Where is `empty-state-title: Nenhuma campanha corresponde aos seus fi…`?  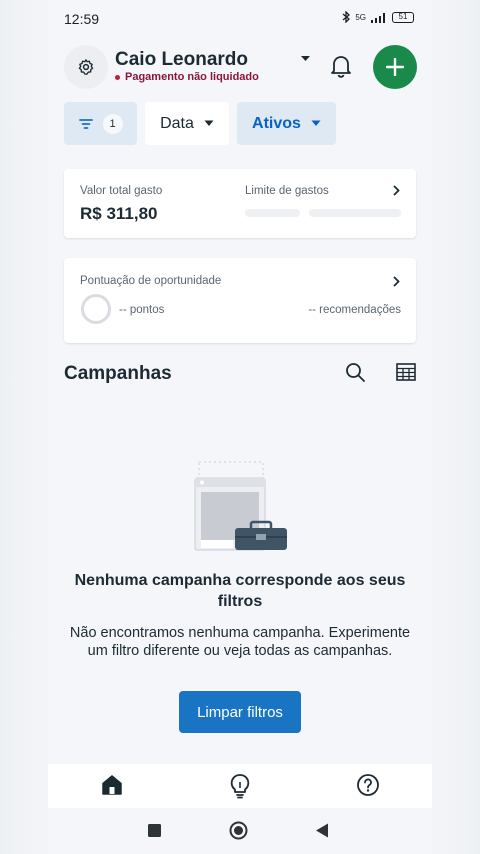
empty-state-title: Nenhuma campanha corresponde aos seus fi… is located at coordinates (240, 591).